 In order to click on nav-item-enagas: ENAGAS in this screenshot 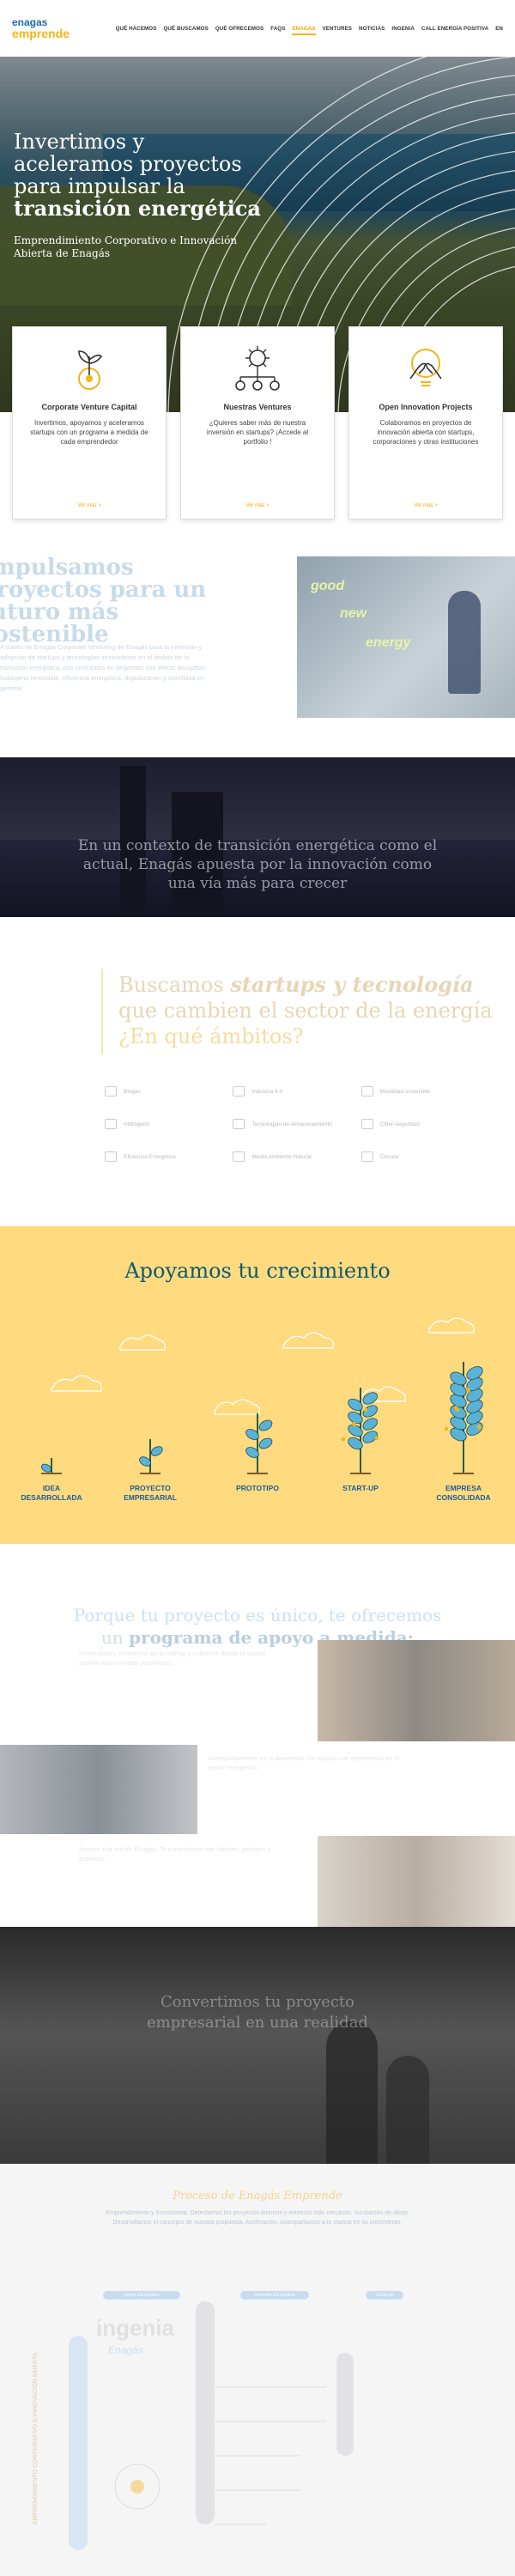, I will do `click(304, 31)`.